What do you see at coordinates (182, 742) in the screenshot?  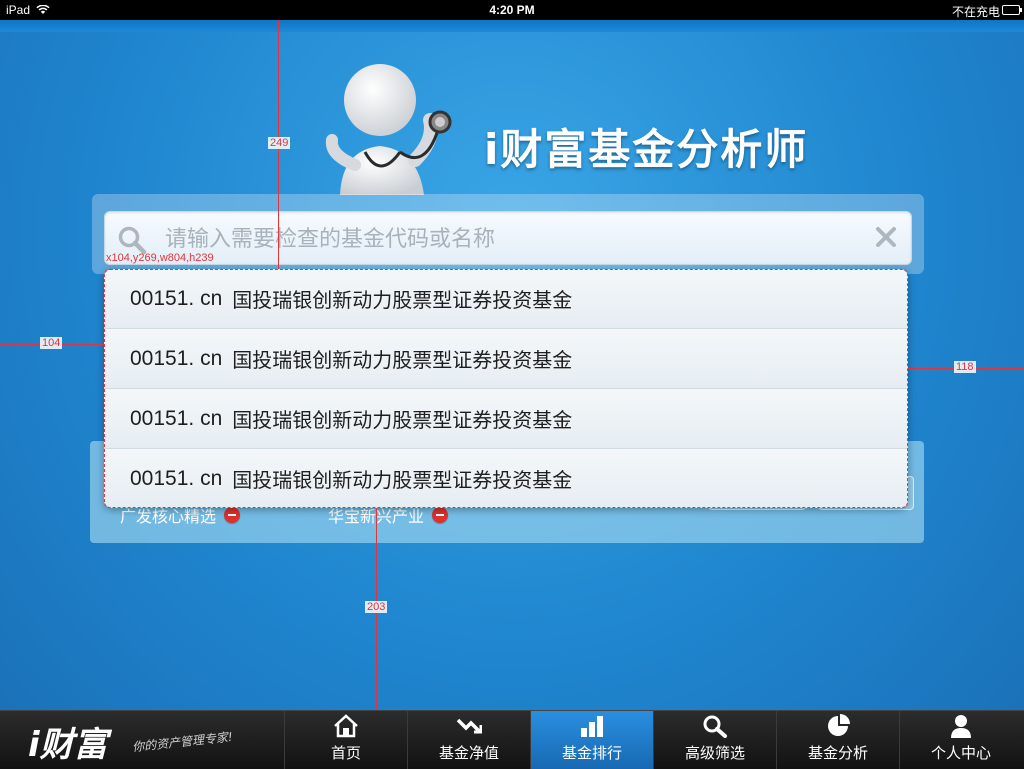 I see `app-slogan: 你的资产管理专家!` at bounding box center [182, 742].